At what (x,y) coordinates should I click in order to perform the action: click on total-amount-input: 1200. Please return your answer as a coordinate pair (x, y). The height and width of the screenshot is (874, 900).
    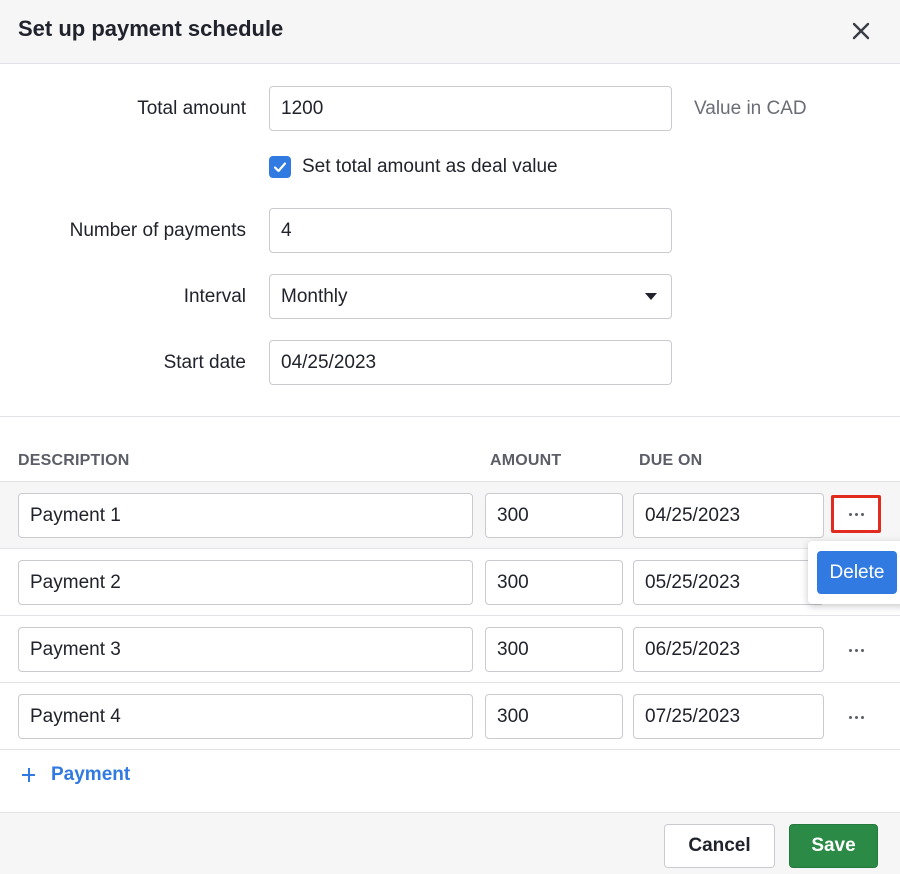
    Looking at the image, I should click on (470, 108).